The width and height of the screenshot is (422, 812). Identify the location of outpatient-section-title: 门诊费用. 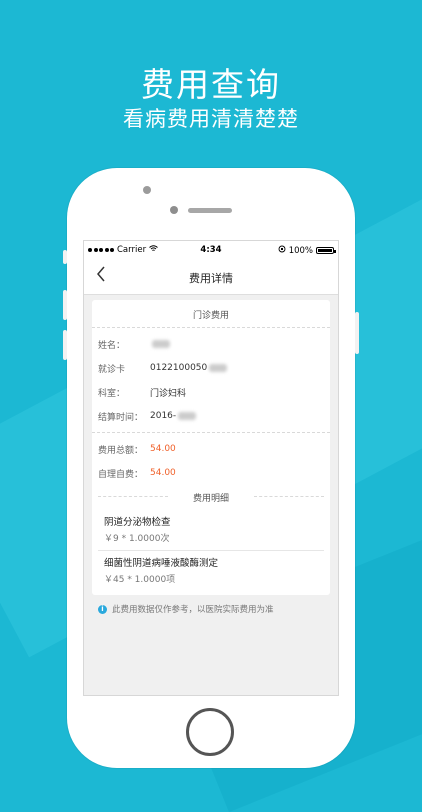
(211, 314).